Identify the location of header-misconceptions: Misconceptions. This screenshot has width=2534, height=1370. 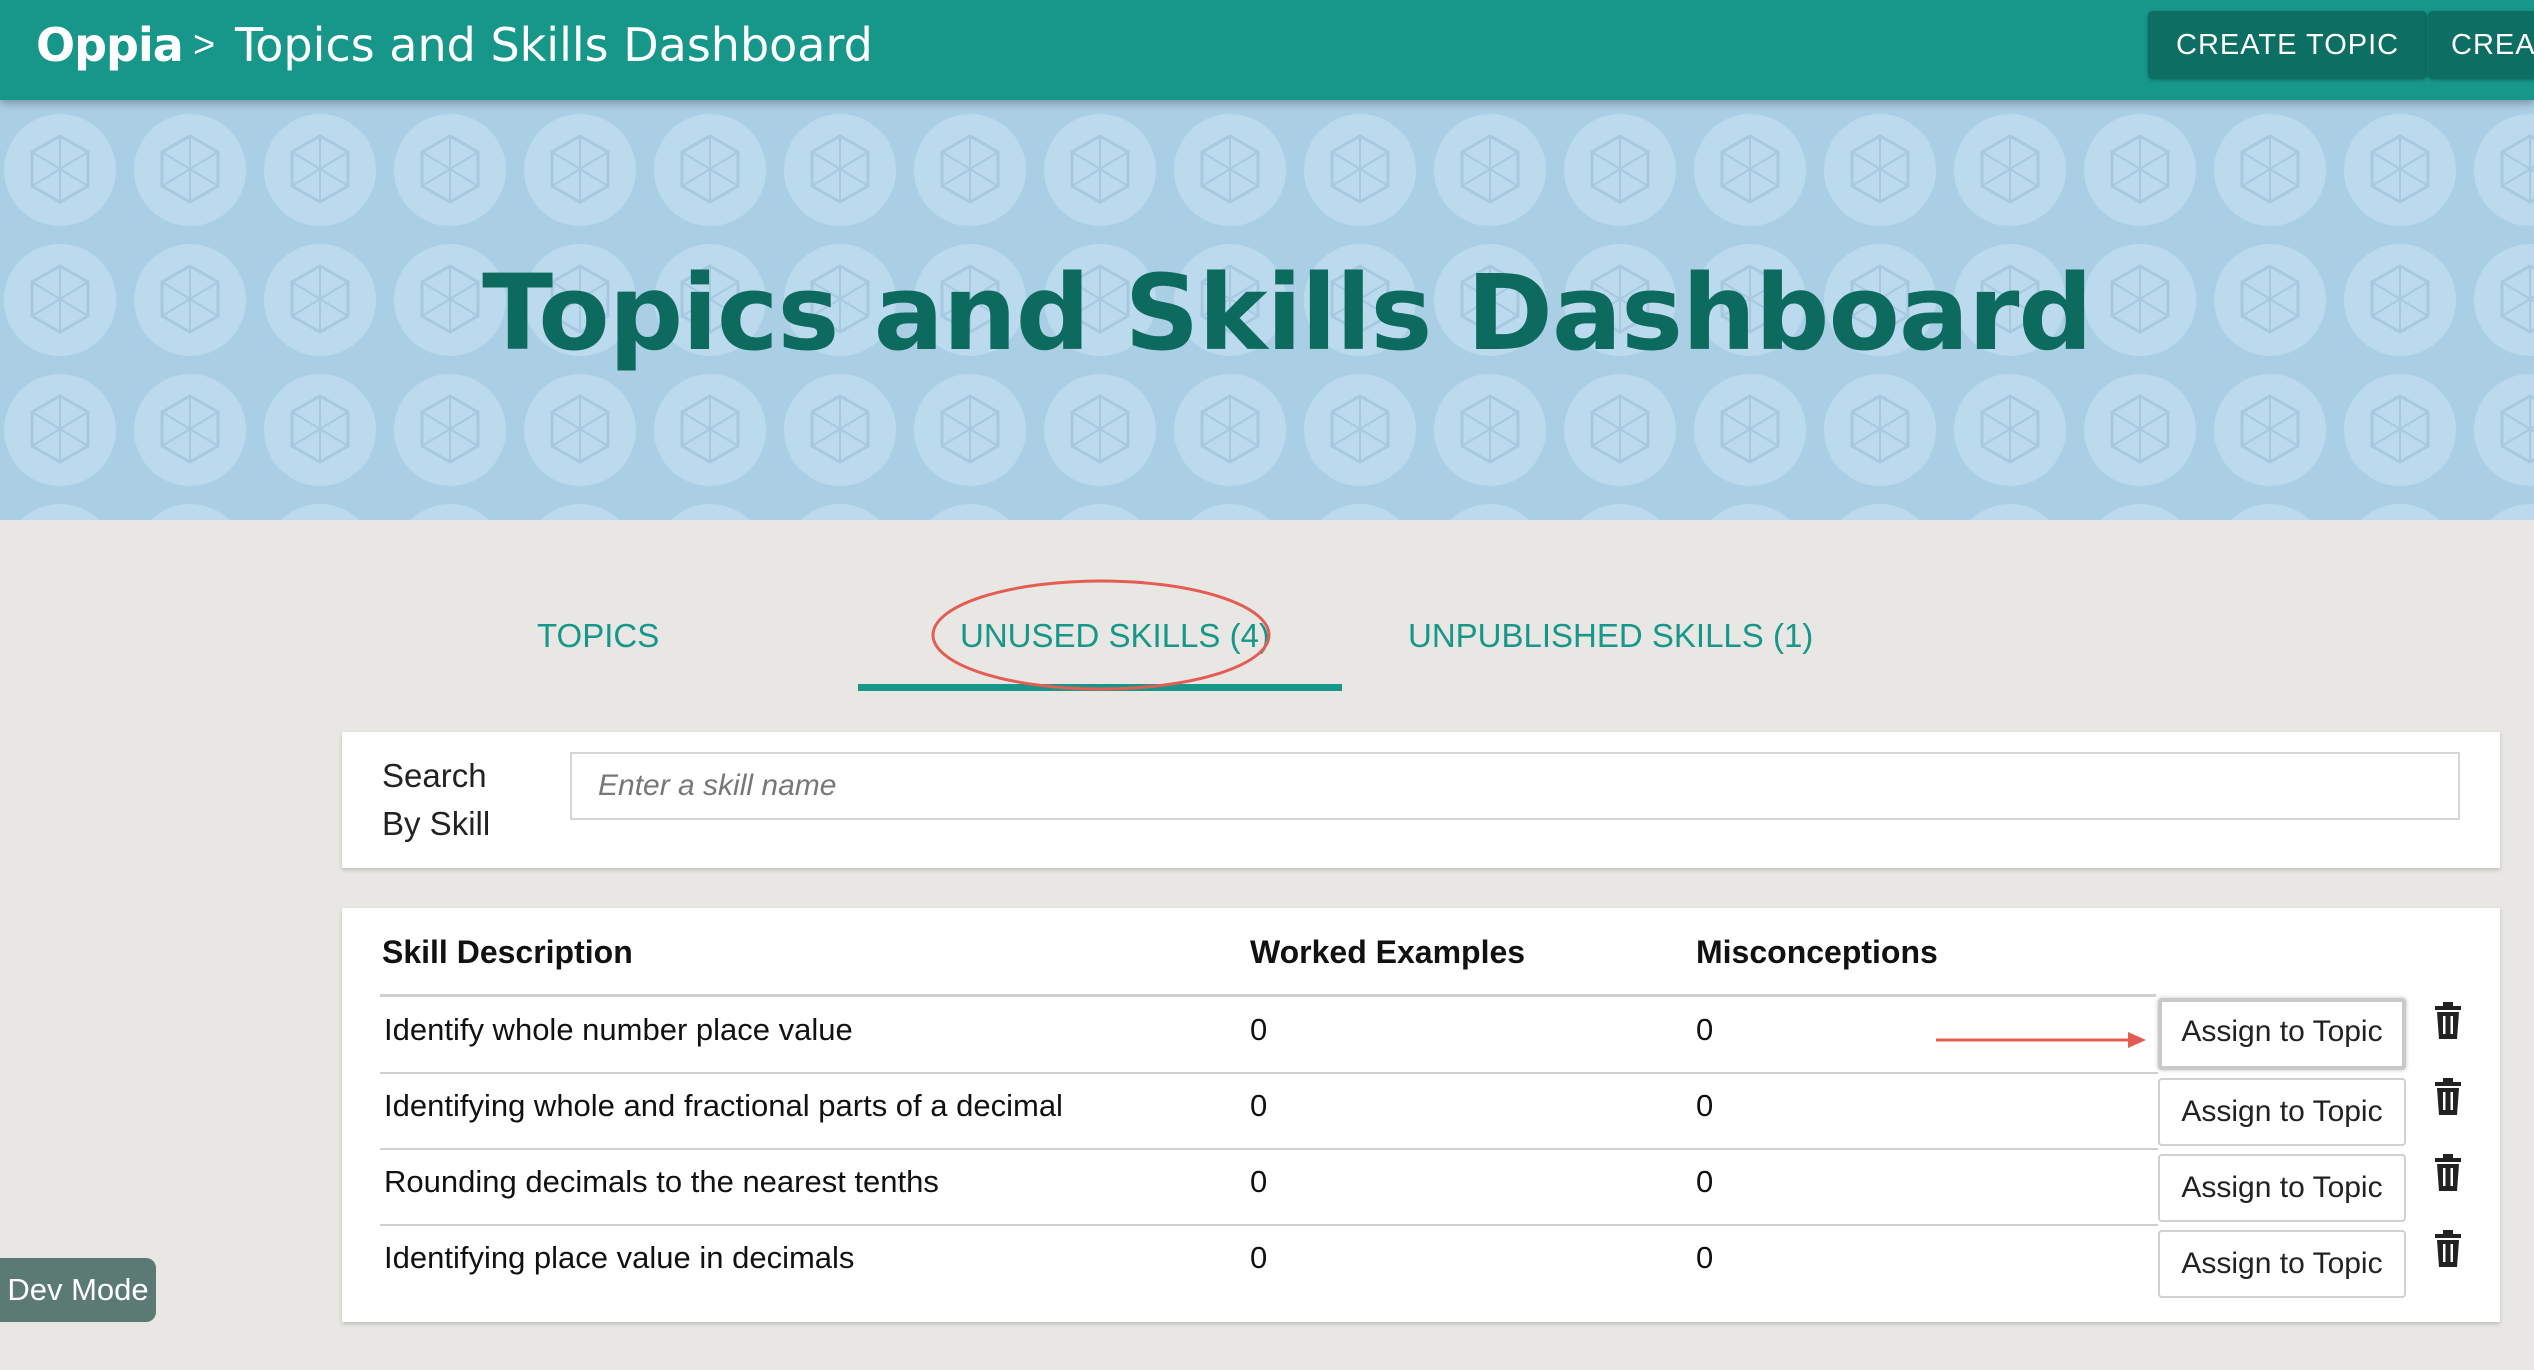
(1817, 952).